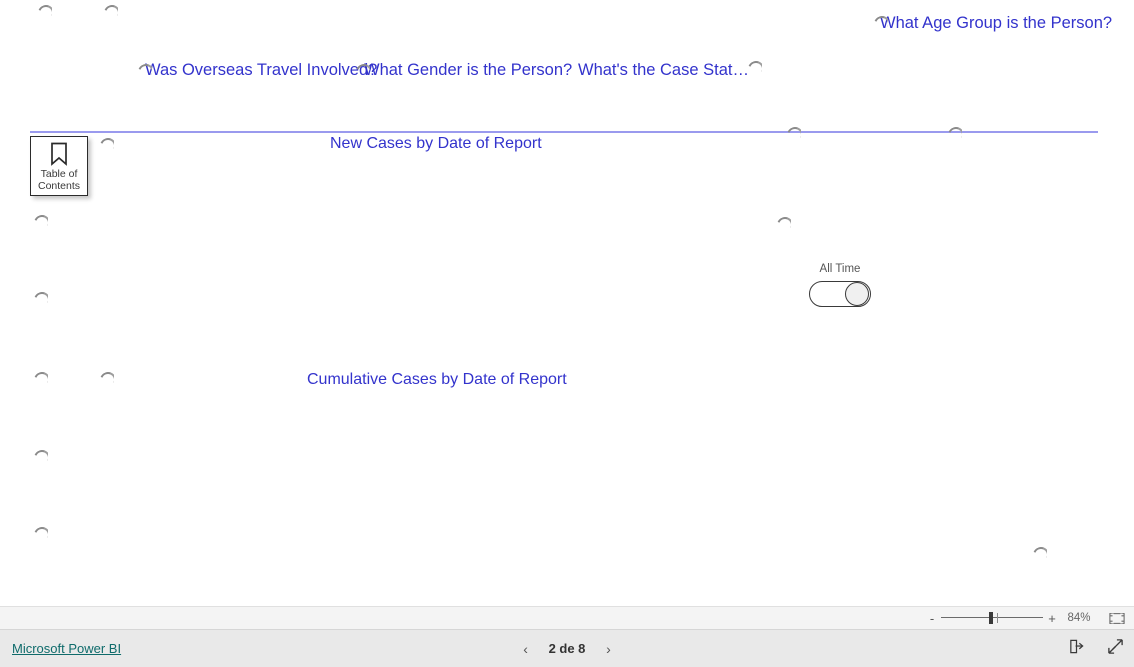 The height and width of the screenshot is (667, 1134). What do you see at coordinates (261, 70) in the screenshot?
I see `nav-question-link: Was Overseas Travel Involved?` at bounding box center [261, 70].